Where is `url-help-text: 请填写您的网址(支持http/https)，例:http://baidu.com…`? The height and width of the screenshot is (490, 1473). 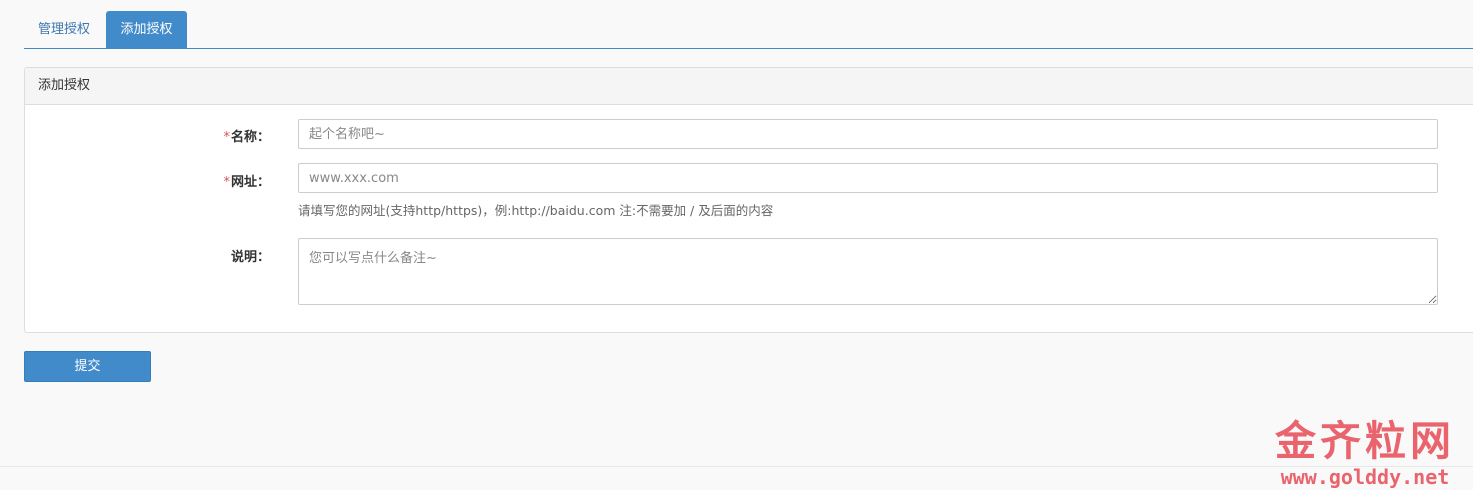
url-help-text: 请填写您的网址(支持http/https)，例:http://baidu.com… is located at coordinates (536, 210).